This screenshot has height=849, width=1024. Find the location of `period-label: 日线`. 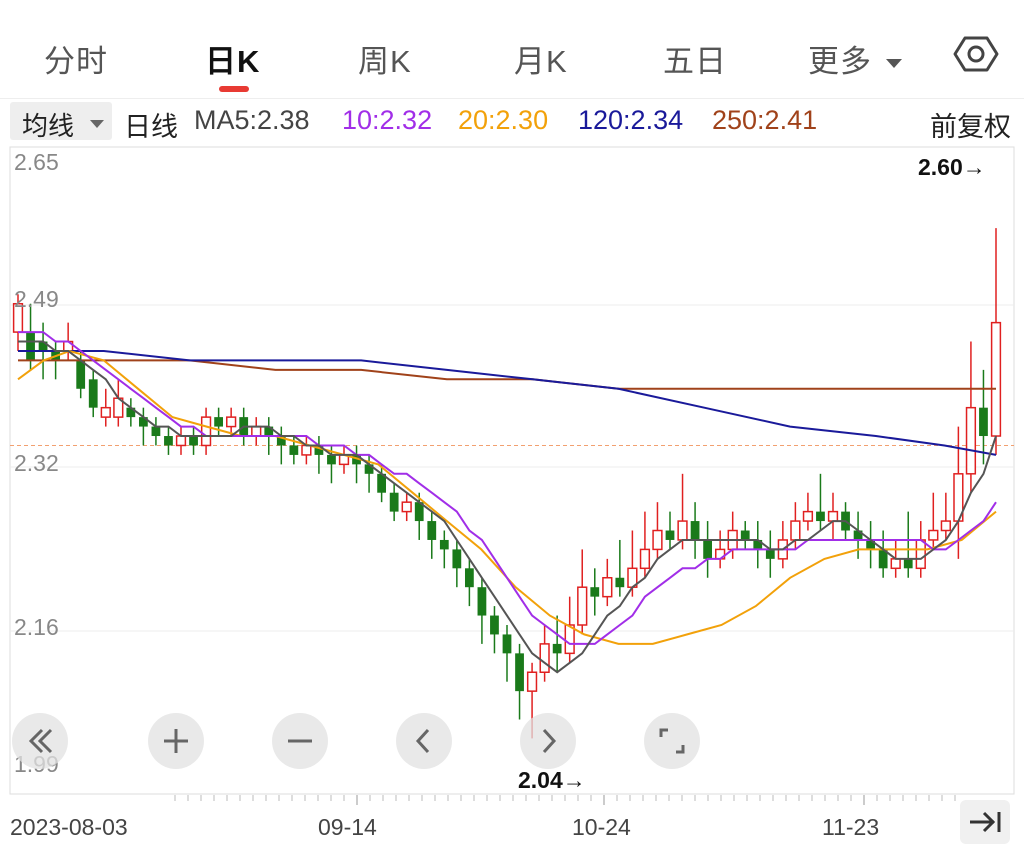

period-label: 日线 is located at coordinates (151, 127).